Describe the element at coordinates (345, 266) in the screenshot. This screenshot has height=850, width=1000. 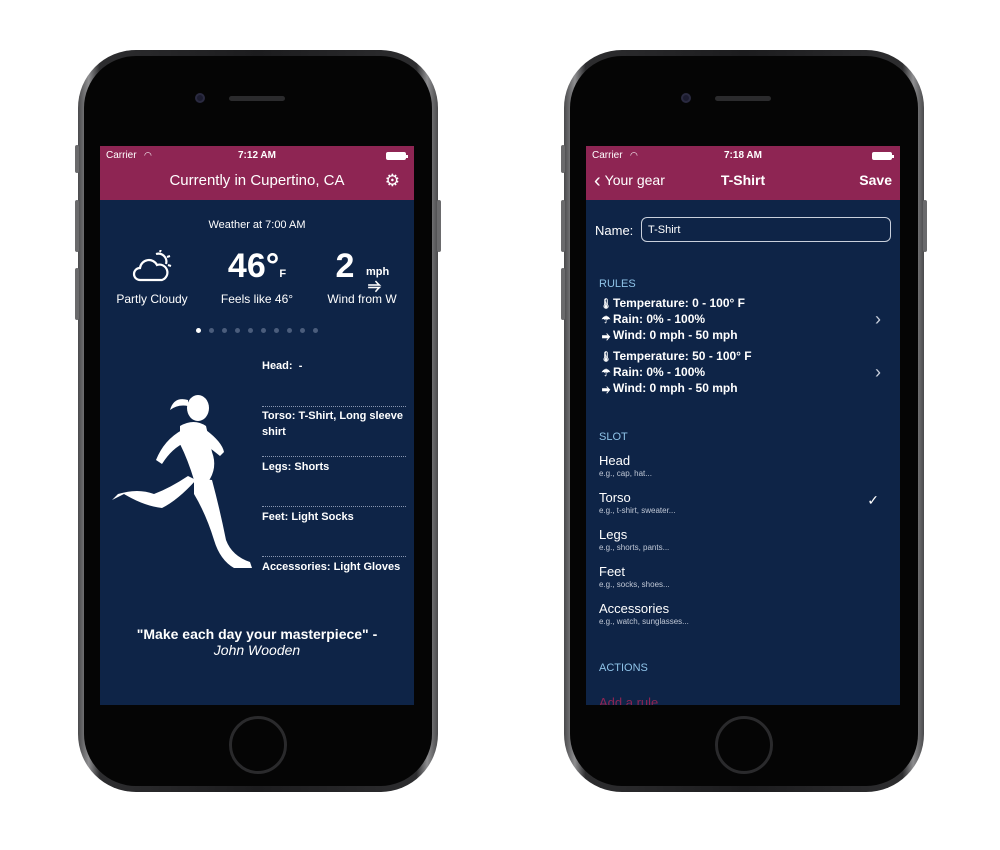
I see `wind-speed-value: 2` at that location.